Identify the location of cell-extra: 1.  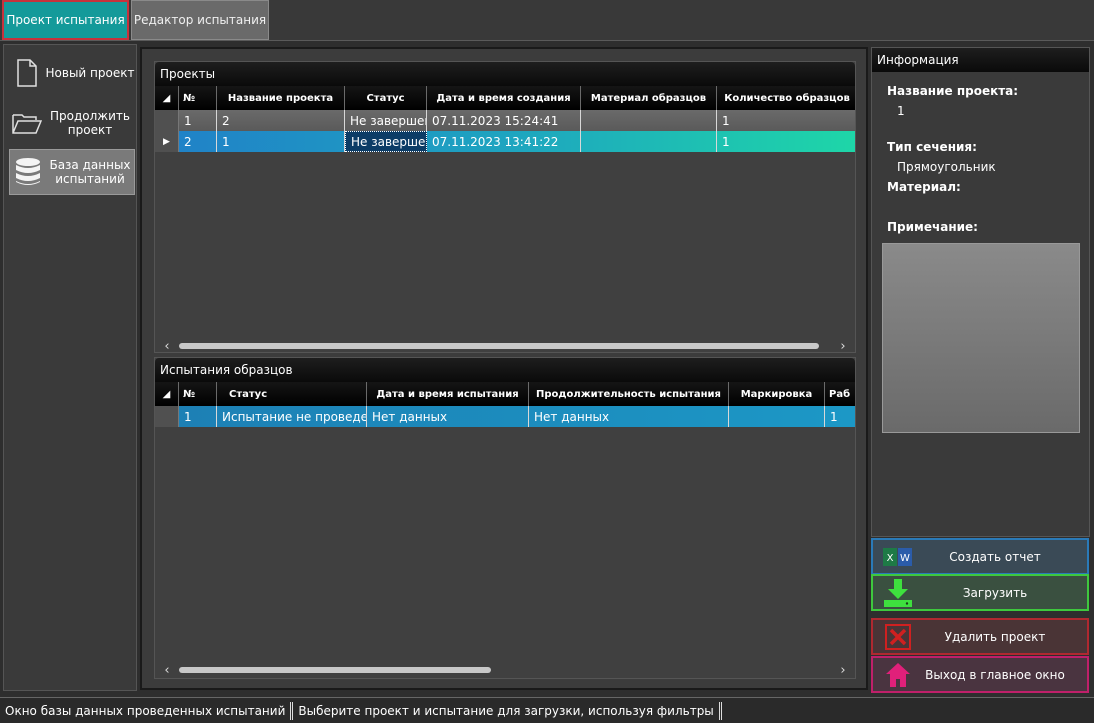
(841, 416).